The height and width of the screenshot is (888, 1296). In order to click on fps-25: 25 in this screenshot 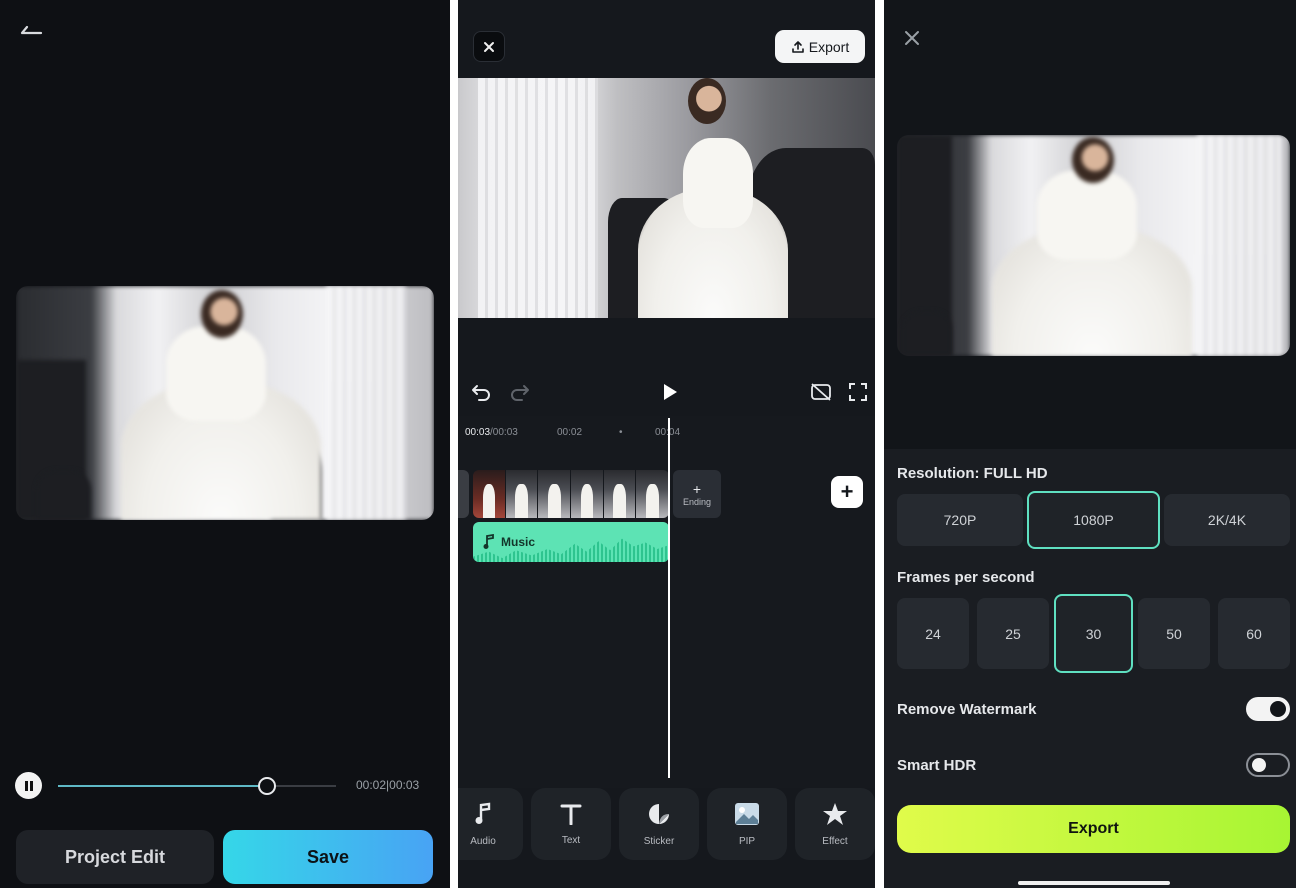, I will do `click(1013, 633)`.